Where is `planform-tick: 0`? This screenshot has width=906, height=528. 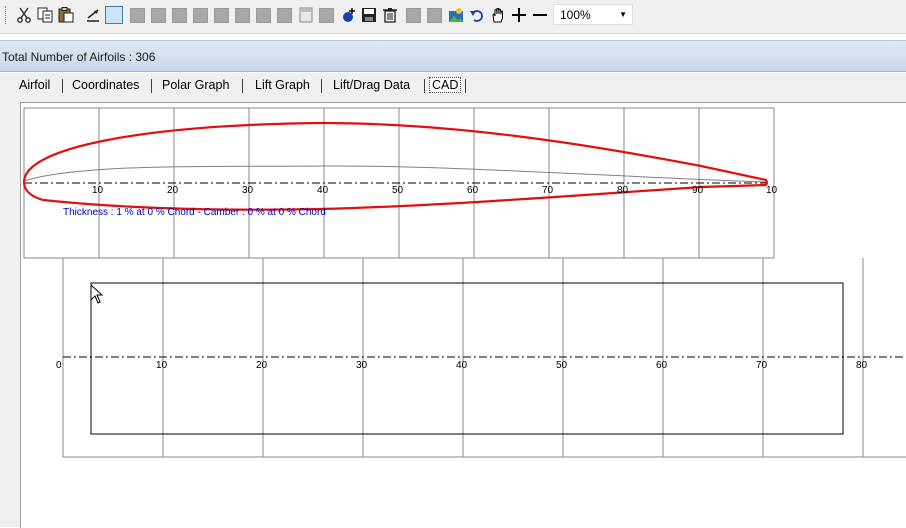
planform-tick: 0 is located at coordinates (59, 365).